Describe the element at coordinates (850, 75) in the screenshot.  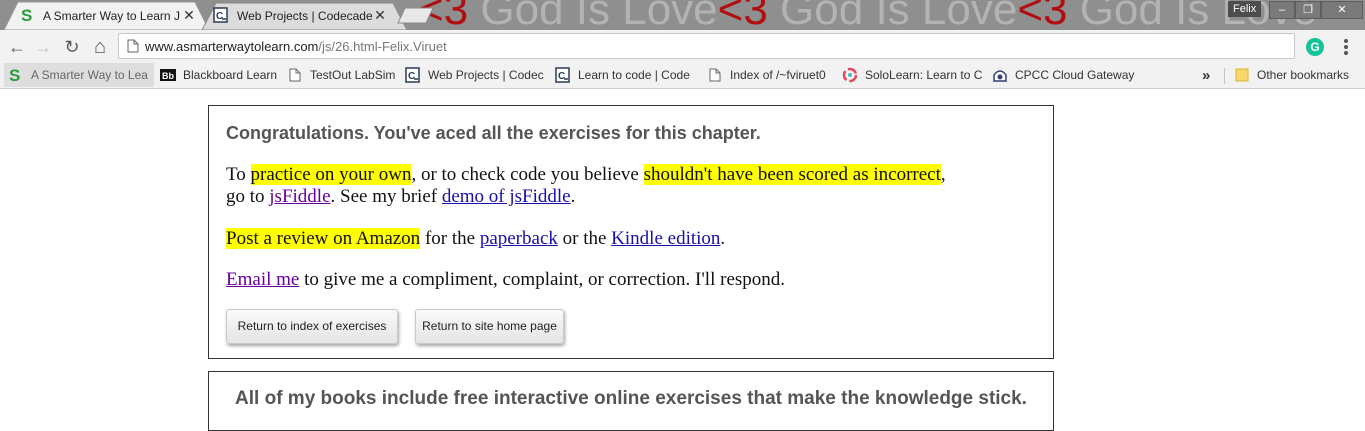
I see `sololearn-icon` at that location.